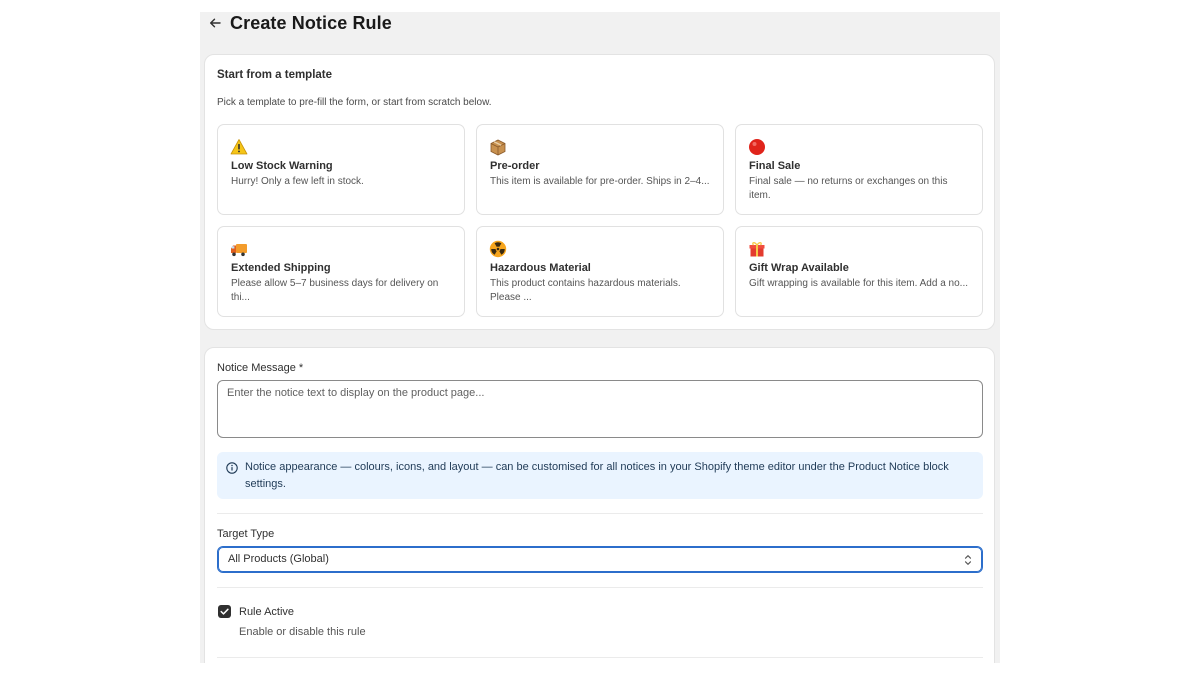 The image size is (1200, 675). What do you see at coordinates (232, 467) in the screenshot?
I see `info-icon` at bounding box center [232, 467].